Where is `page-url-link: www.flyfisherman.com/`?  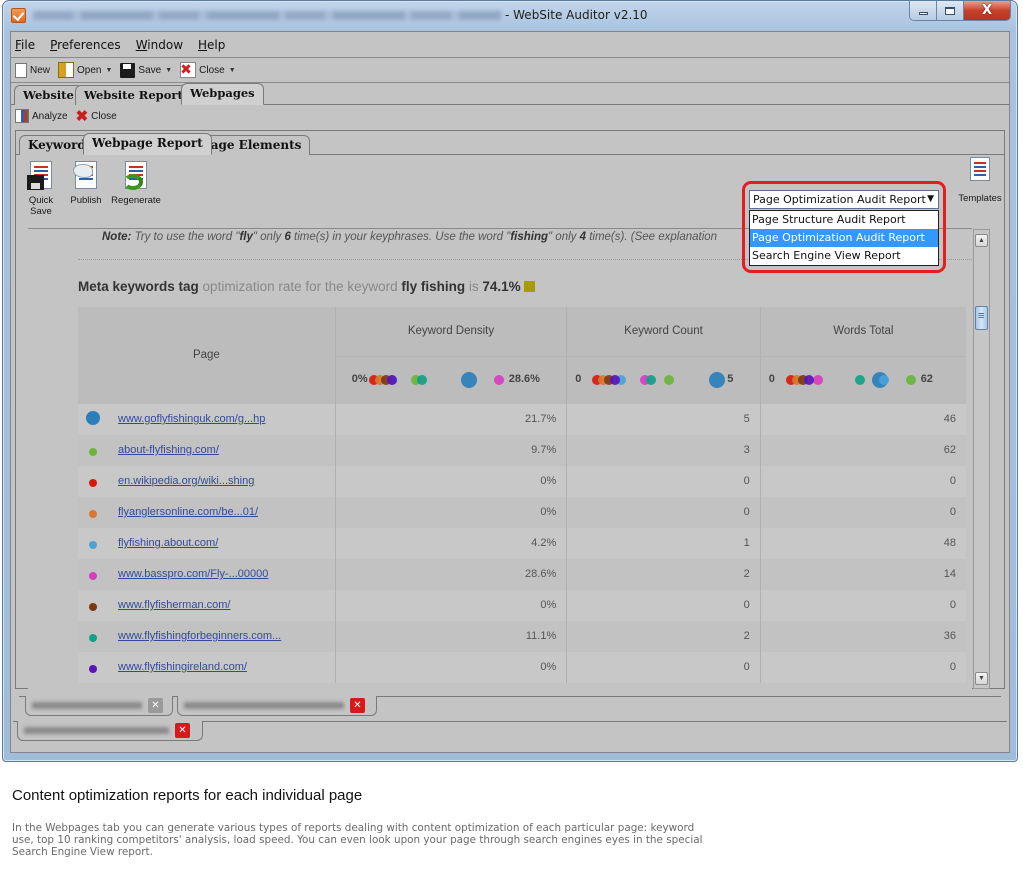
page-url-link: www.flyfisherman.com/ is located at coordinates (174, 605).